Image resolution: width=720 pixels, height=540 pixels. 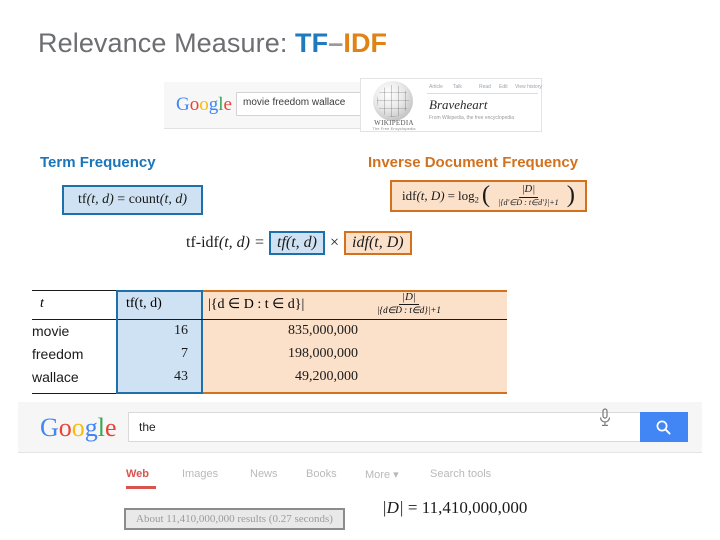 What do you see at coordinates (503, 87) in the screenshot?
I see `wikipedia-tab-edit: Edit` at bounding box center [503, 87].